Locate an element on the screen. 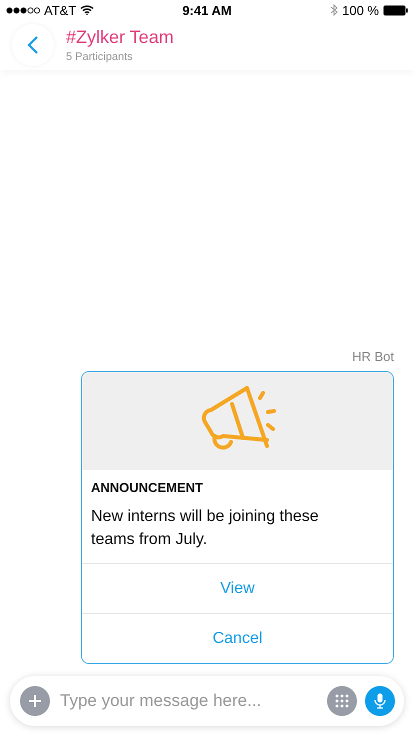  wifi-icon is located at coordinates (87, 10).